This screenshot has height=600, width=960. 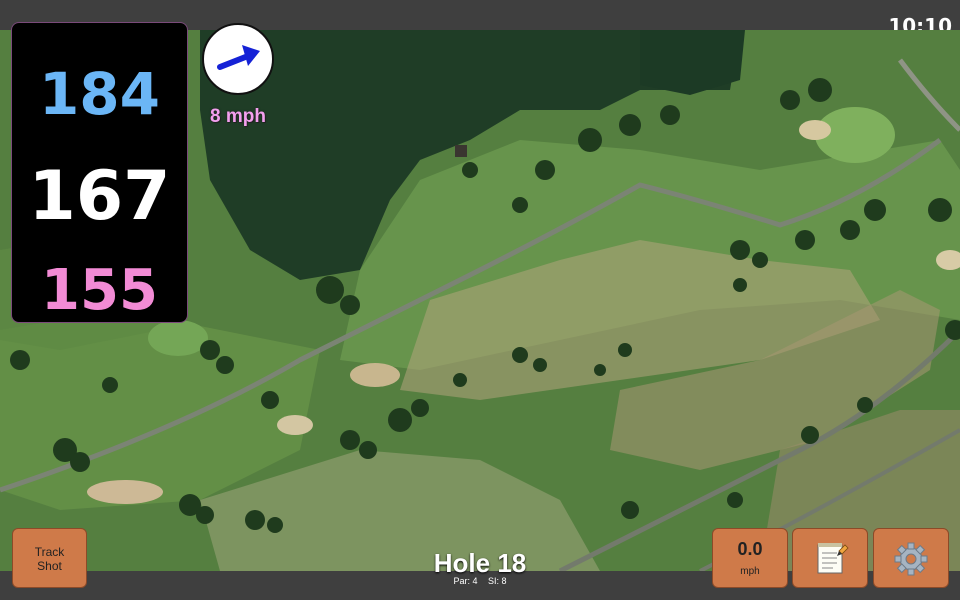 I want to click on track-shot-button: Track Shot, so click(x=49, y=558).